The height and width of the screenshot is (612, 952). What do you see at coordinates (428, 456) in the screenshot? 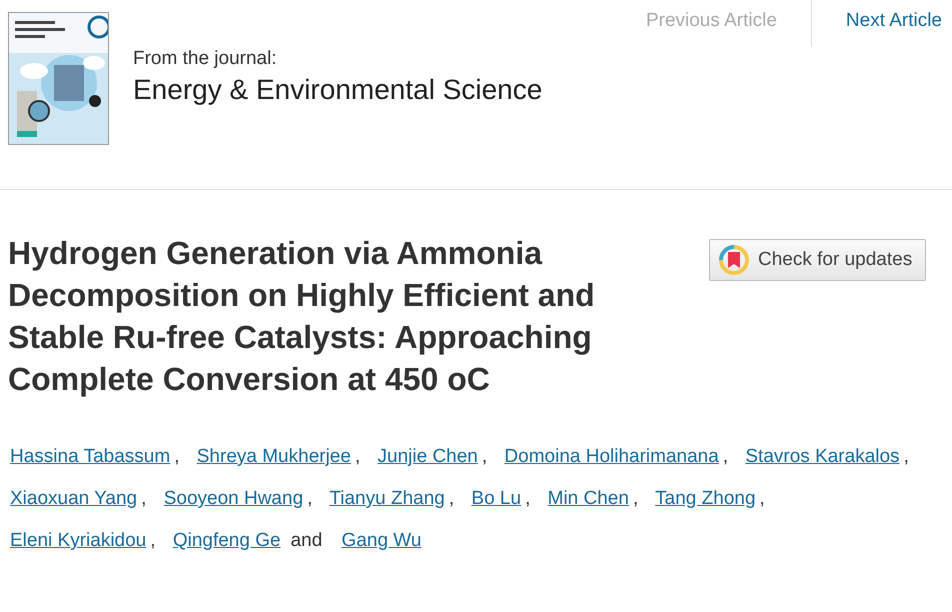
I see `author-link: Junjie Chen` at bounding box center [428, 456].